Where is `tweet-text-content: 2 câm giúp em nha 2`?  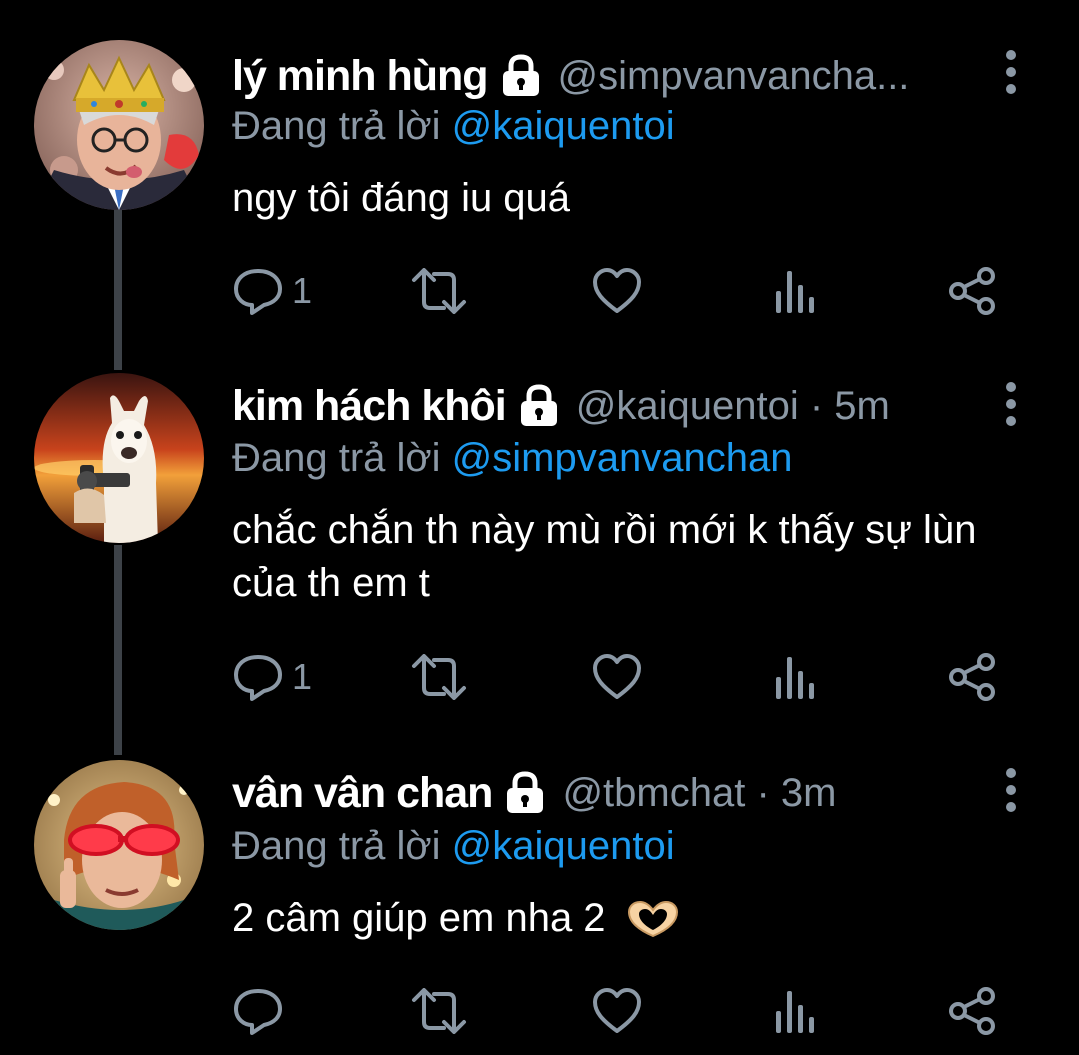
tweet-text-content: 2 câm giúp em nha 2 is located at coordinates (419, 918).